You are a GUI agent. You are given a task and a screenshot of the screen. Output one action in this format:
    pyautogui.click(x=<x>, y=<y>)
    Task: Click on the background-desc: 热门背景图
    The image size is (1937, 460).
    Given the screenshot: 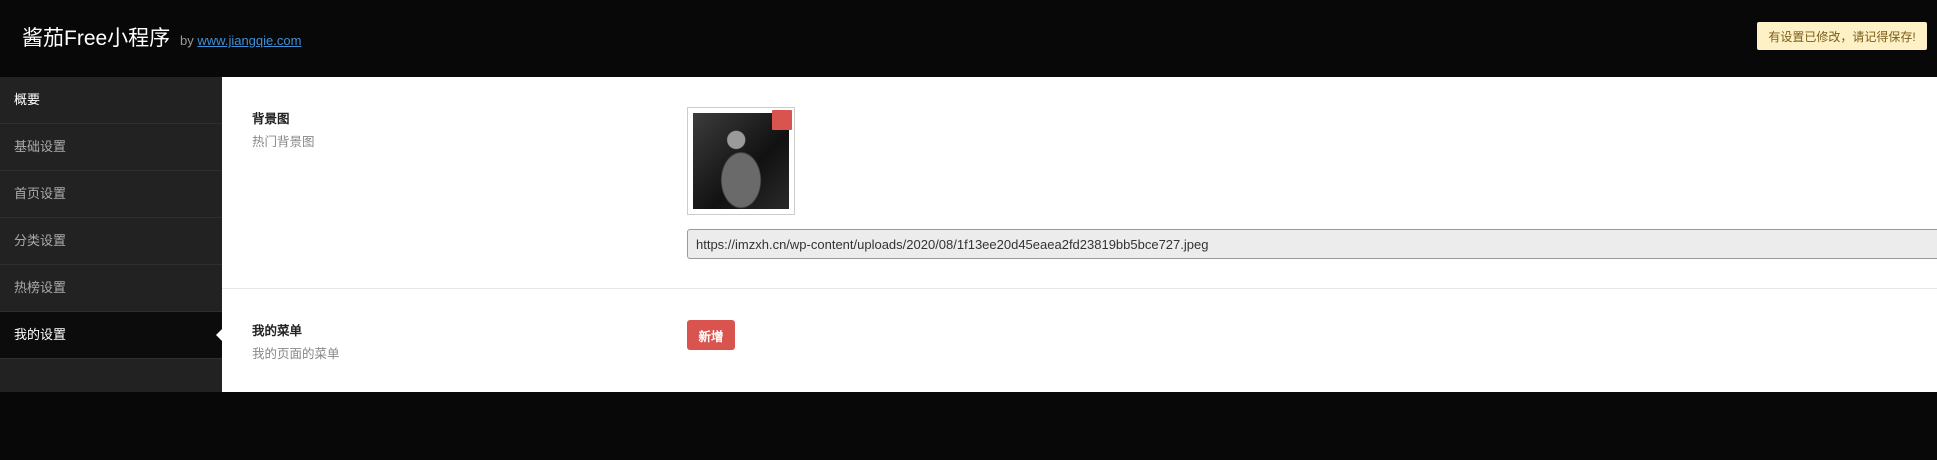 What is the action you would take?
    pyautogui.click(x=283, y=142)
    